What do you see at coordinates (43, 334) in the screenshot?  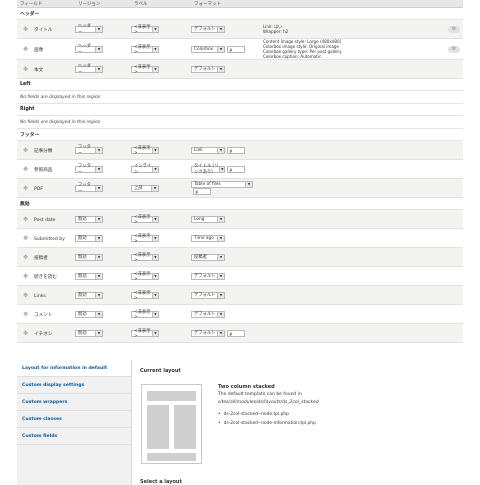 I see `field-name: イチオシ` at bounding box center [43, 334].